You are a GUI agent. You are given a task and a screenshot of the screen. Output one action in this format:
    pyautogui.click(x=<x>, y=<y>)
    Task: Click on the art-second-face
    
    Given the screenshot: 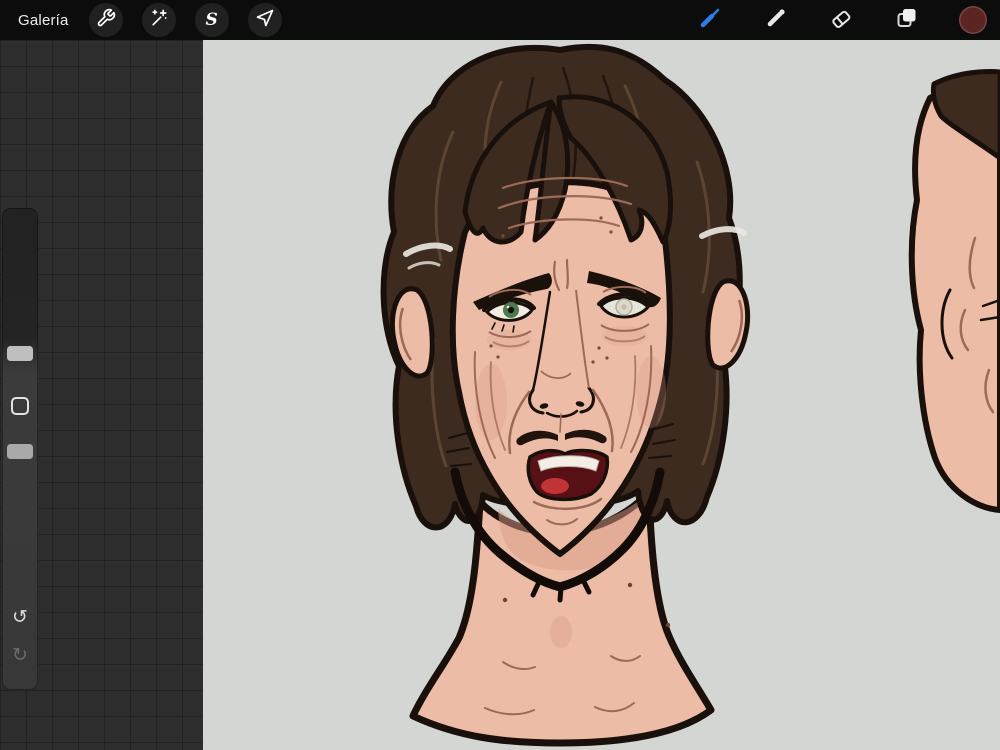 What is the action you would take?
    pyautogui.click(x=954, y=291)
    